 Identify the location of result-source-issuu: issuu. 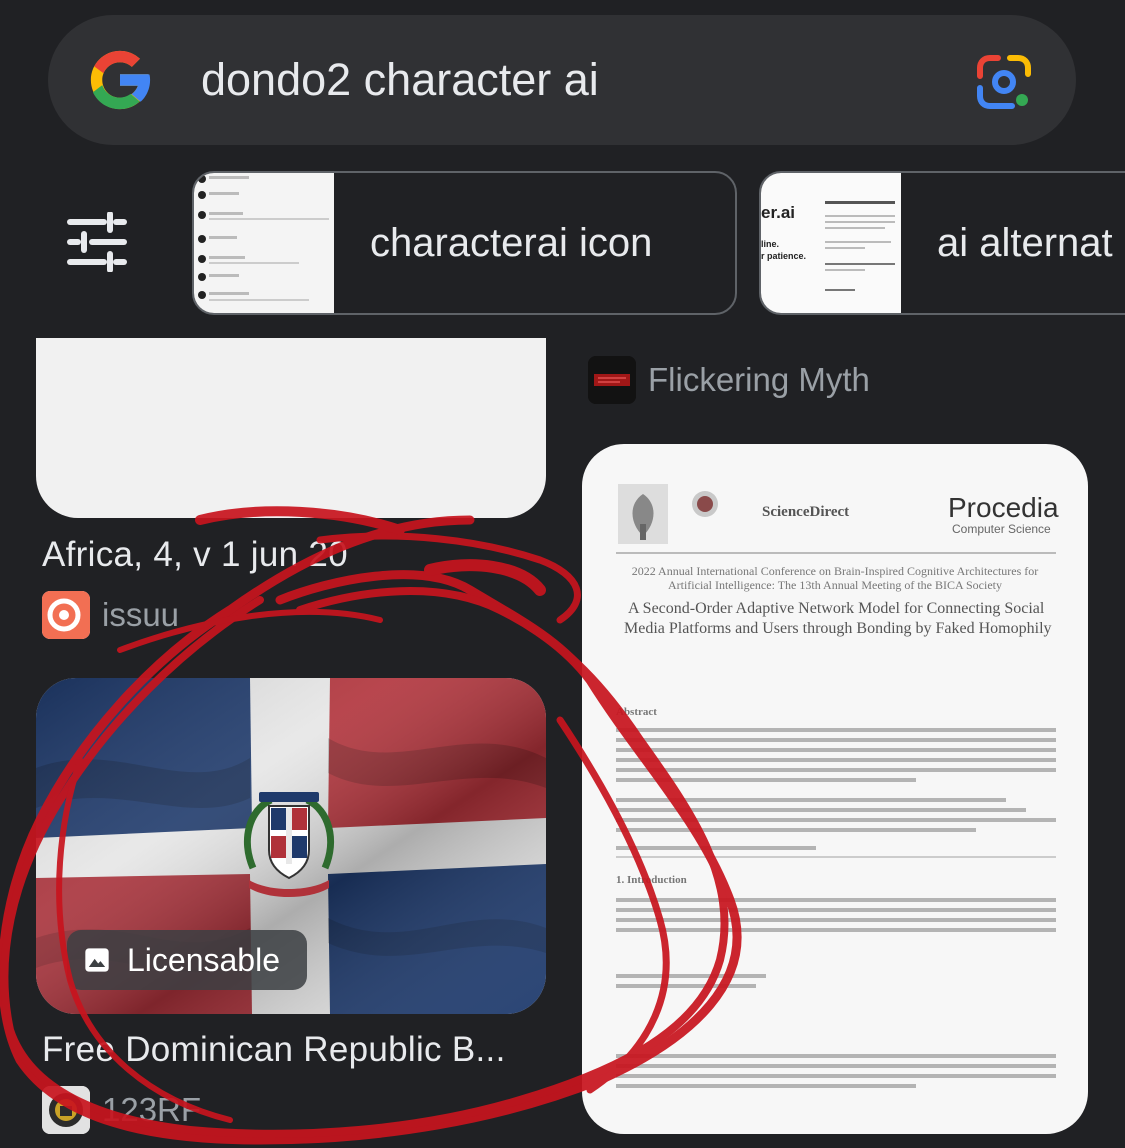
(140, 615).